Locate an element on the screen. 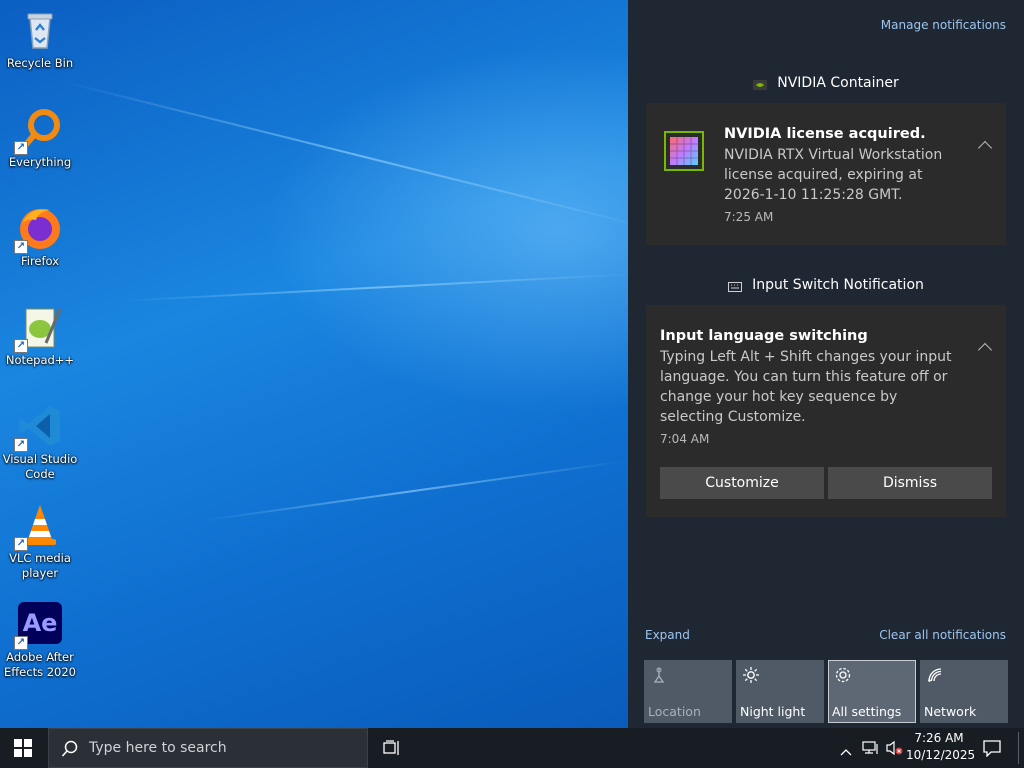  recycle-bin-icon is located at coordinates (40, 30).